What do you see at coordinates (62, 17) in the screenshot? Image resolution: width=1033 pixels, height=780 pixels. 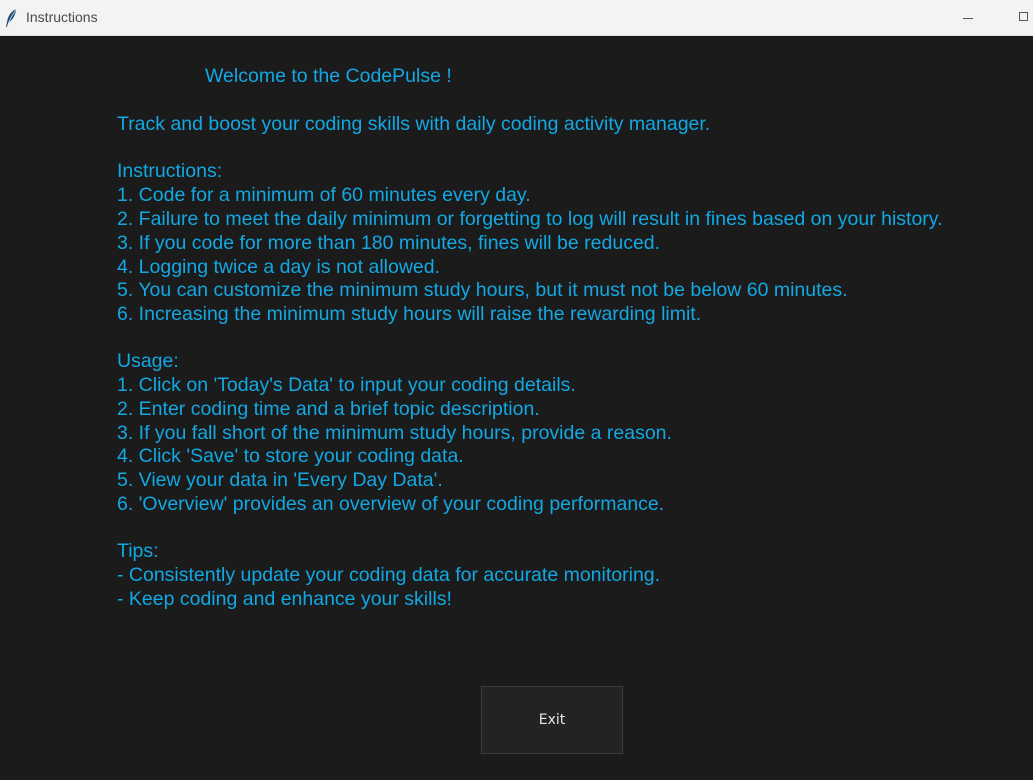 I see `window-title: Instructions` at bounding box center [62, 17].